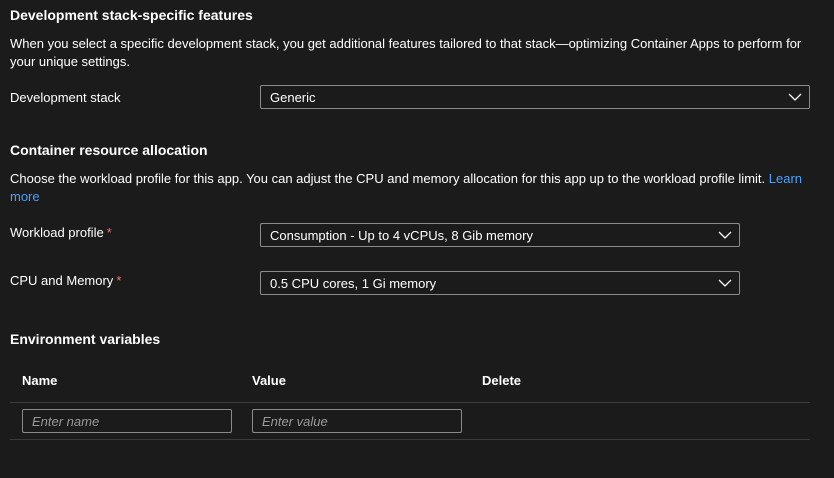 This screenshot has width=834, height=478. Describe the element at coordinates (109, 150) in the screenshot. I see `resource-section-title: Container resource allocation` at that location.